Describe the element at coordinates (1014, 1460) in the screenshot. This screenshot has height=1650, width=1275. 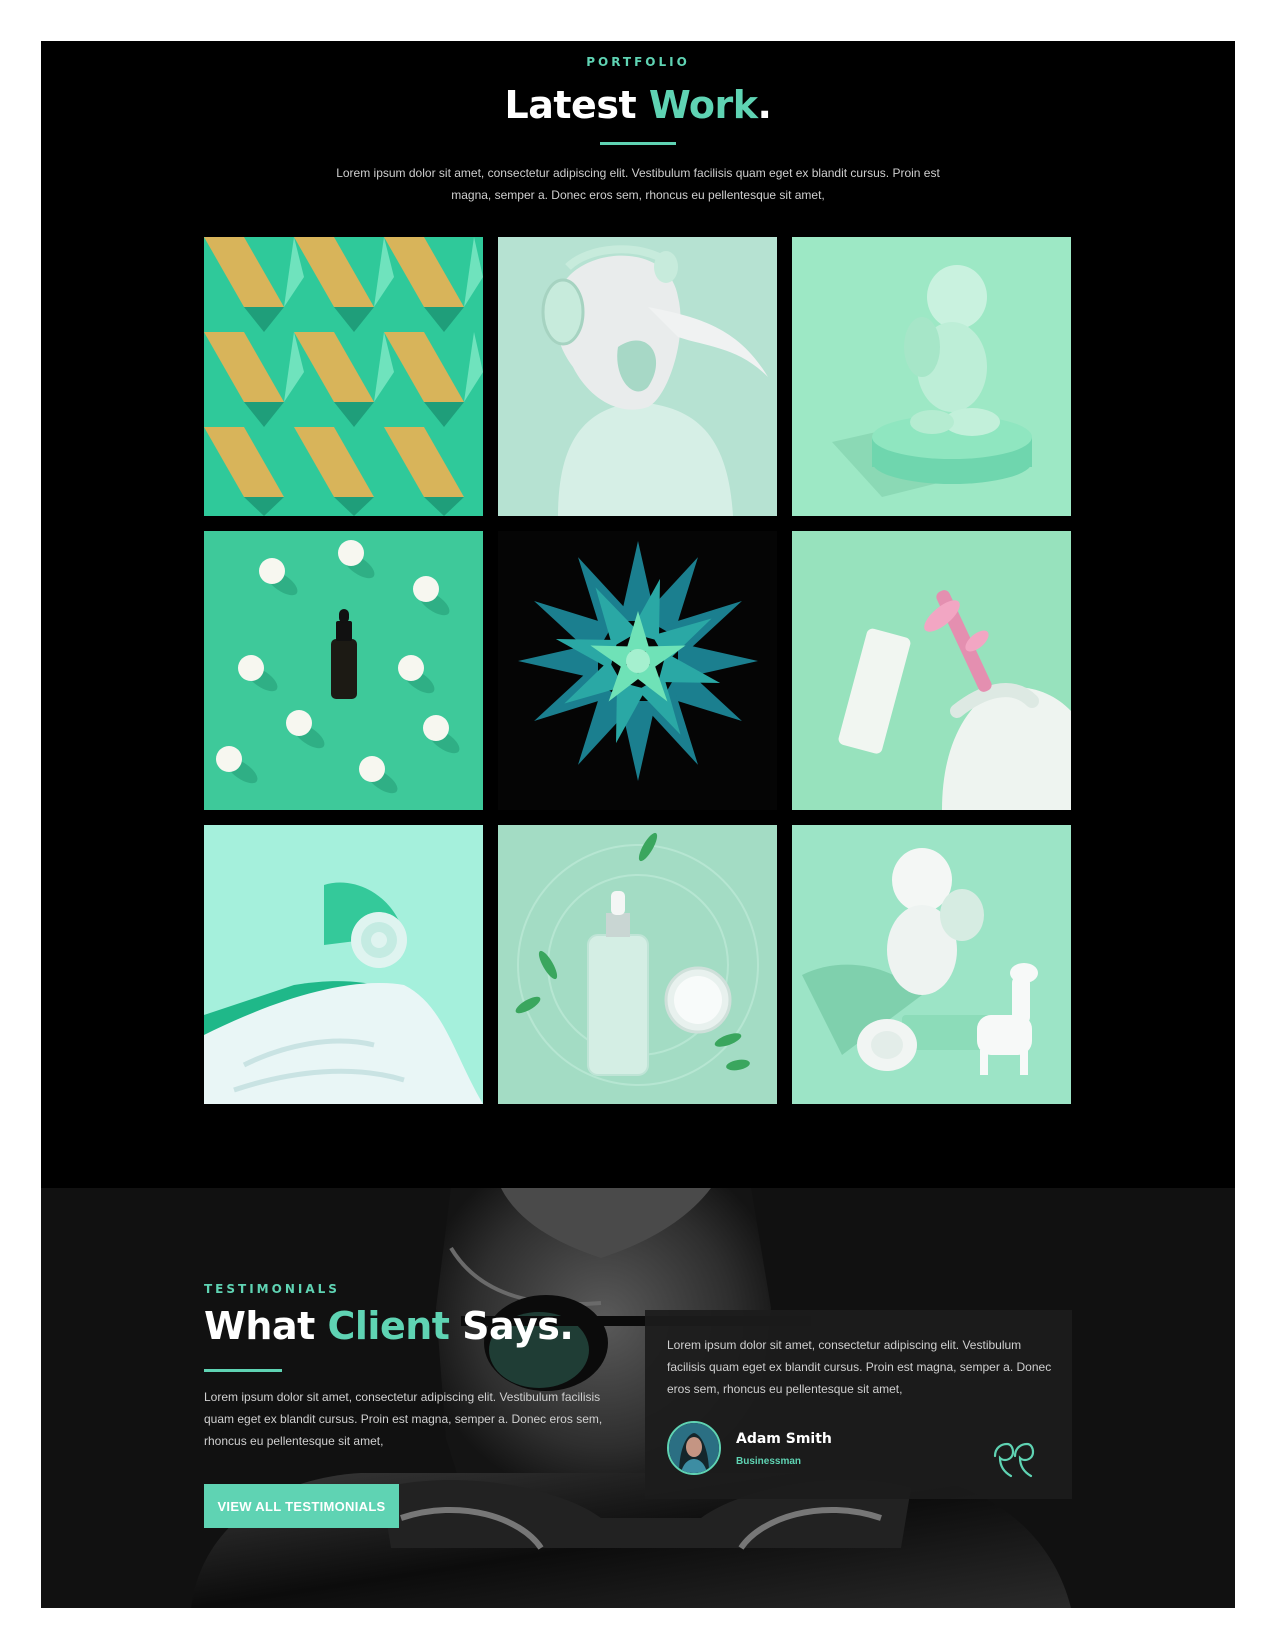
I see `quote-icon` at that location.